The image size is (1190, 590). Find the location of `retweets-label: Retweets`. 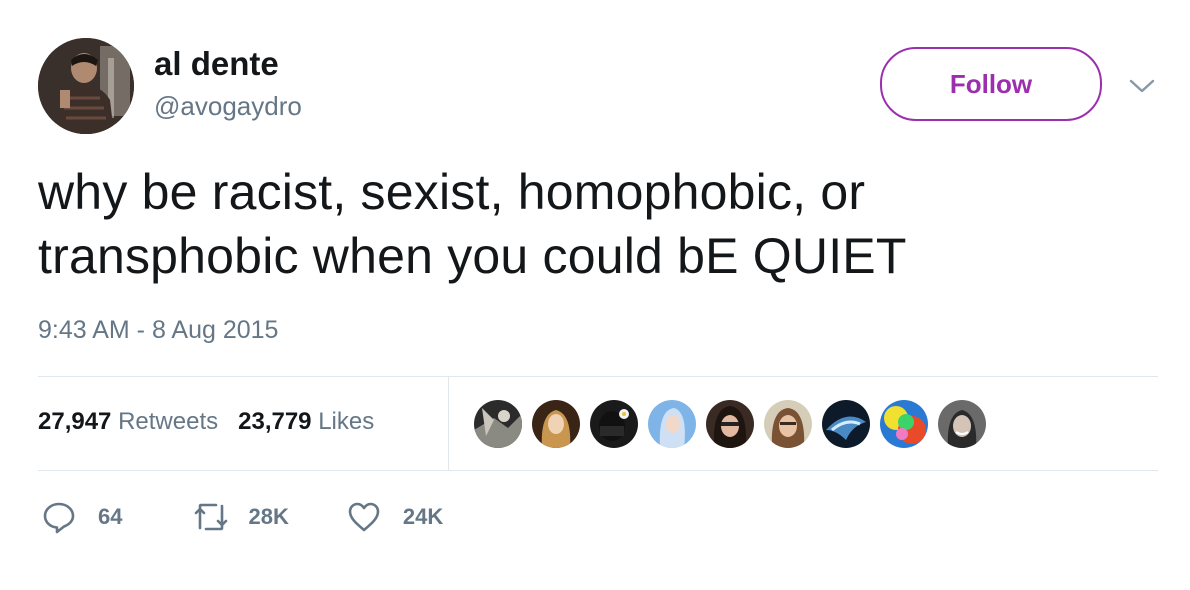

retweets-label: Retweets is located at coordinates (168, 421).